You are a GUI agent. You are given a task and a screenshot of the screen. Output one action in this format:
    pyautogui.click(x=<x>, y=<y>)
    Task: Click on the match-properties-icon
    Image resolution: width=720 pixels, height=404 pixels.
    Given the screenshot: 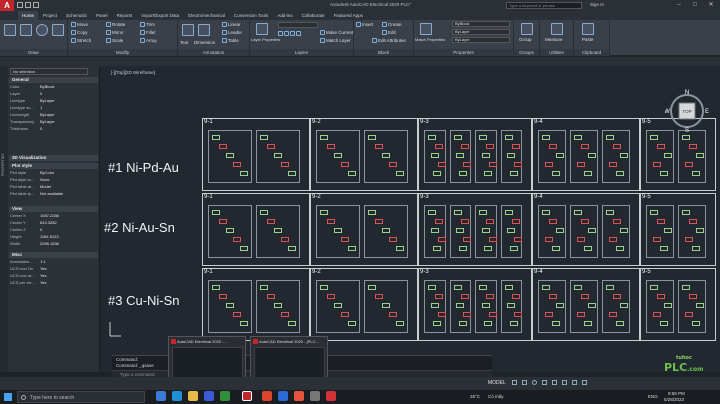 What is the action you would take?
    pyautogui.click(x=426, y=29)
    